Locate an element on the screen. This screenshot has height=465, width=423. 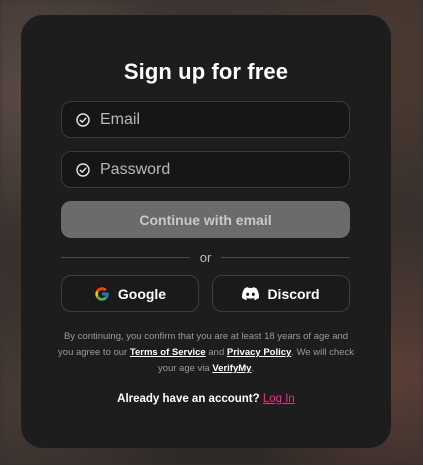
password-field is located at coordinates (205, 169).